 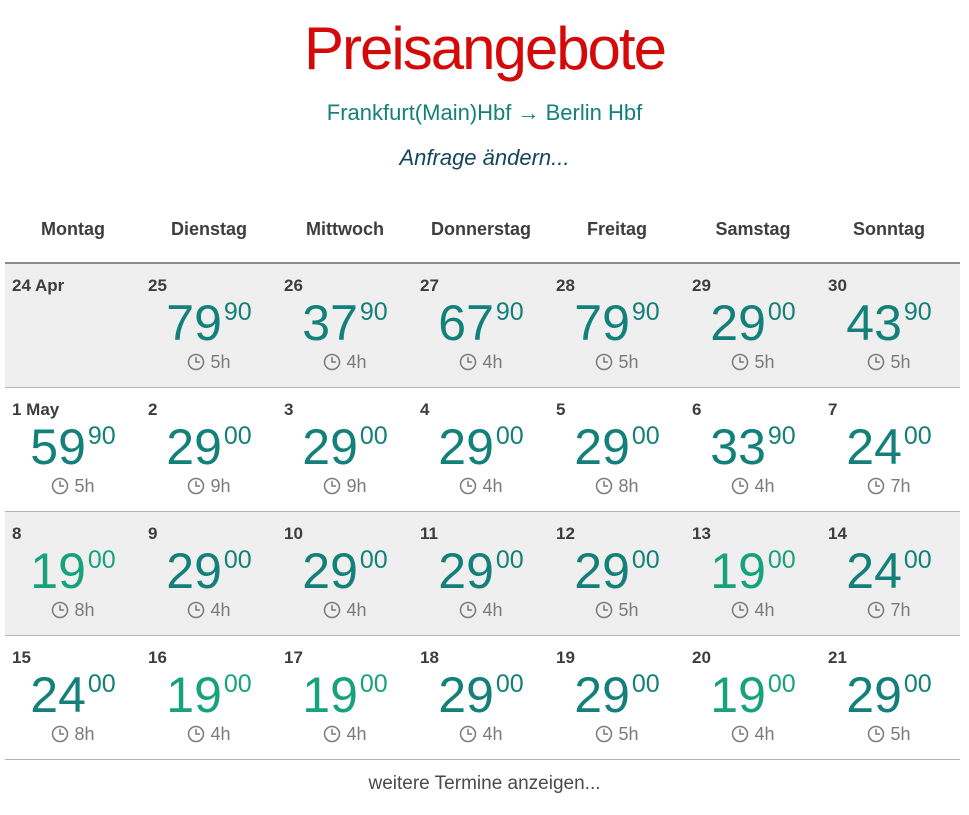 What do you see at coordinates (209, 573) in the screenshot?
I see `calendar-day-cell: 9 2900 4h` at bounding box center [209, 573].